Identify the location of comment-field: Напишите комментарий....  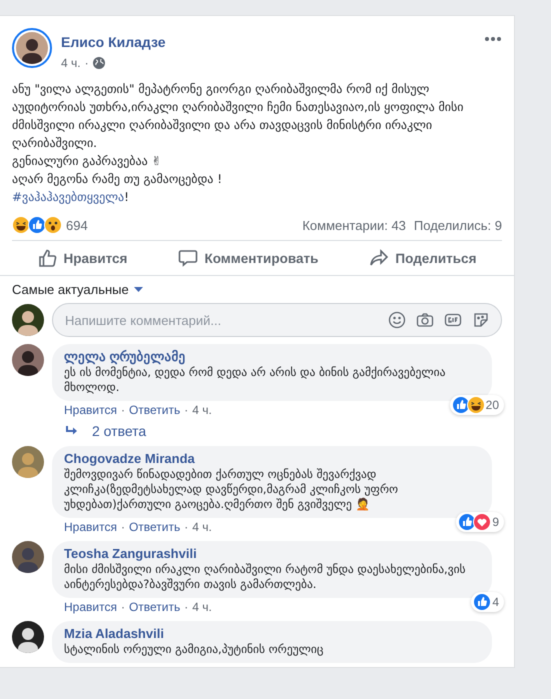
(277, 320).